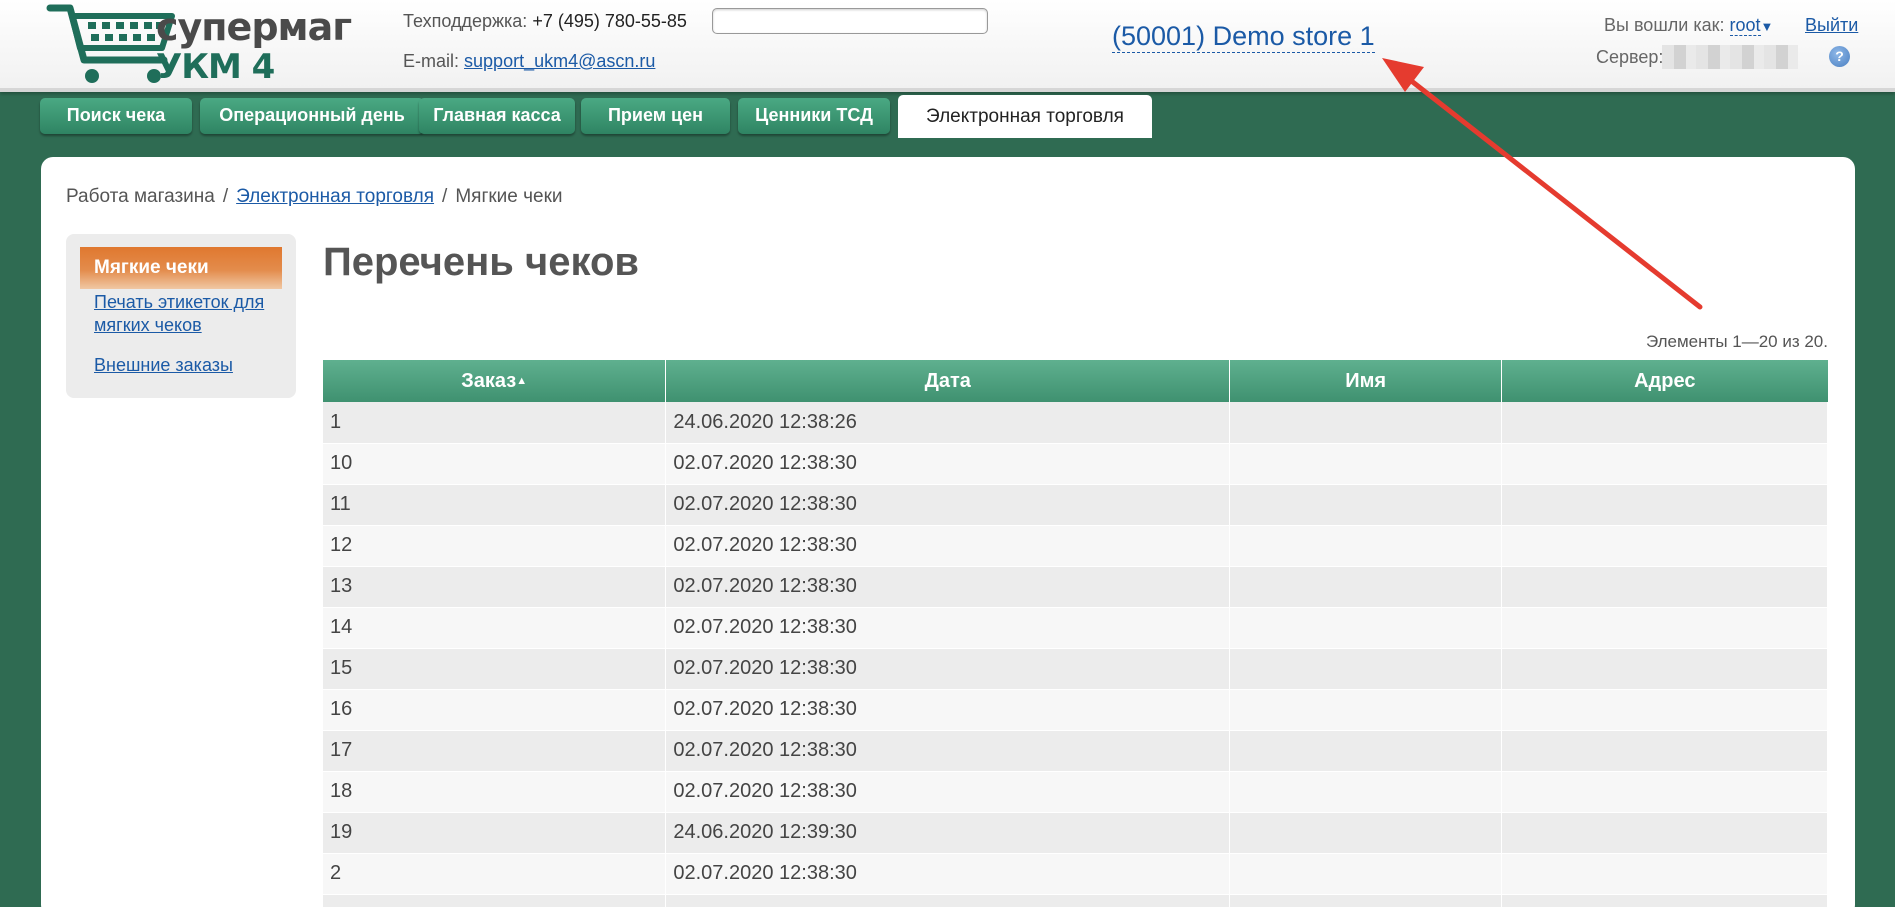 The image size is (1895, 907). I want to click on chevron-down-icon: ▼, so click(1767, 26).